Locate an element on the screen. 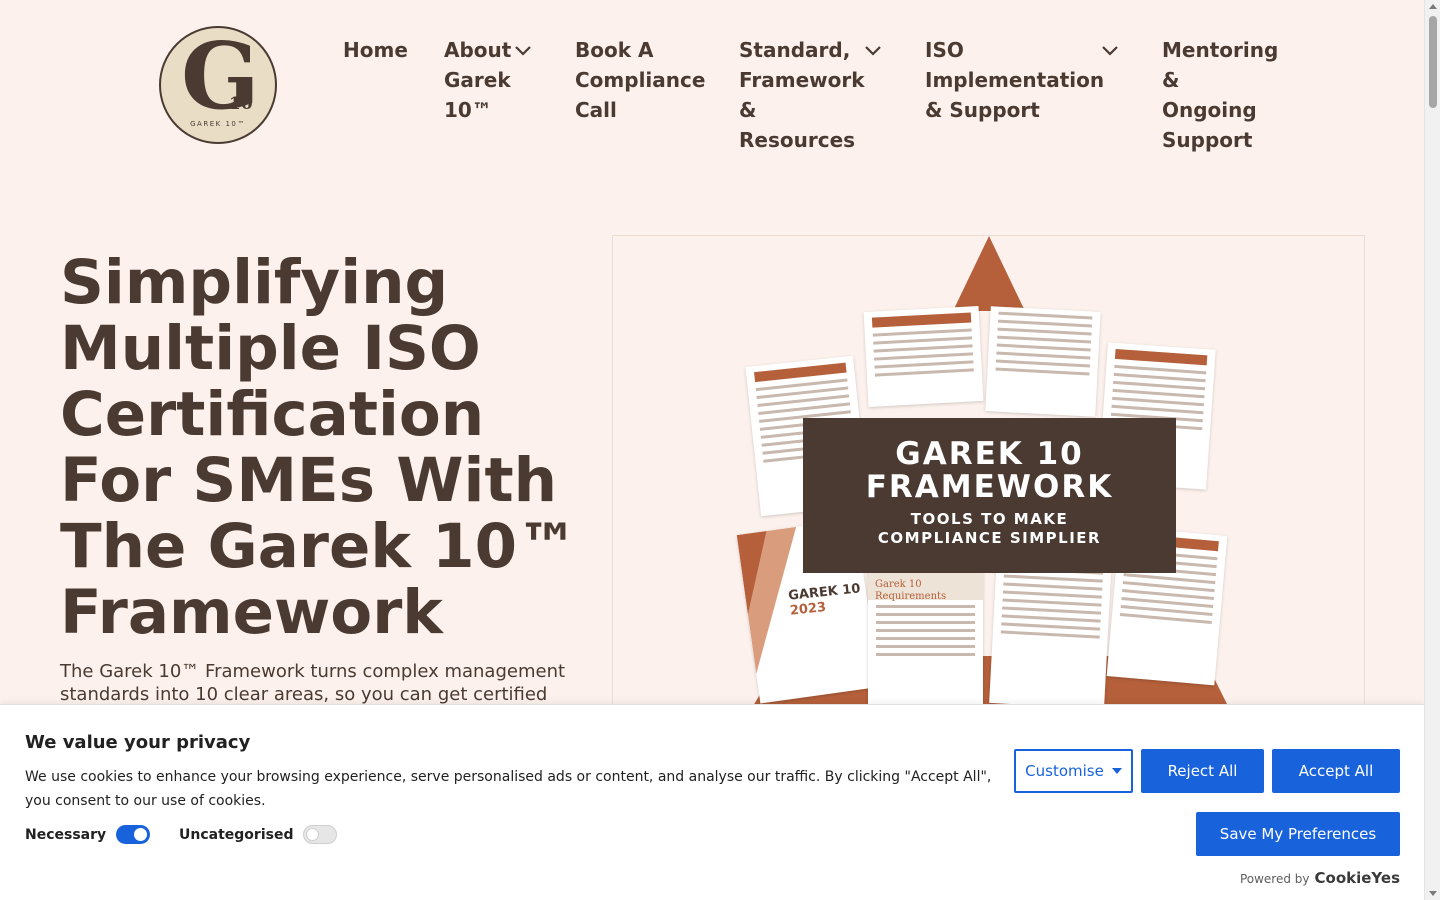  nav-standard-line: Framework is located at coordinates (802, 80).